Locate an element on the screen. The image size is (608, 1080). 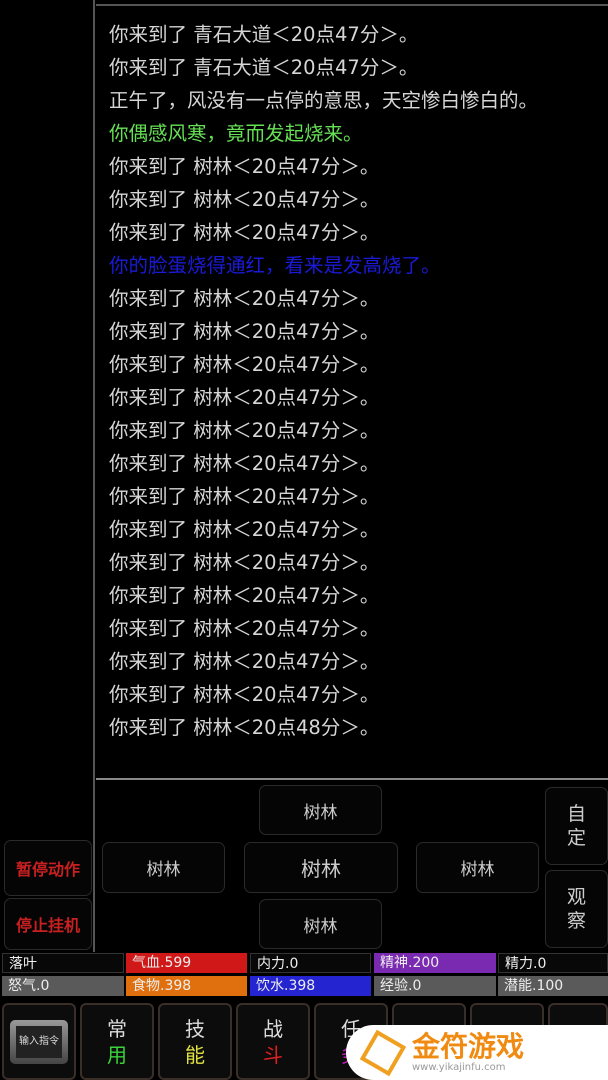
cube-logo-icon is located at coordinates (383, 1052).